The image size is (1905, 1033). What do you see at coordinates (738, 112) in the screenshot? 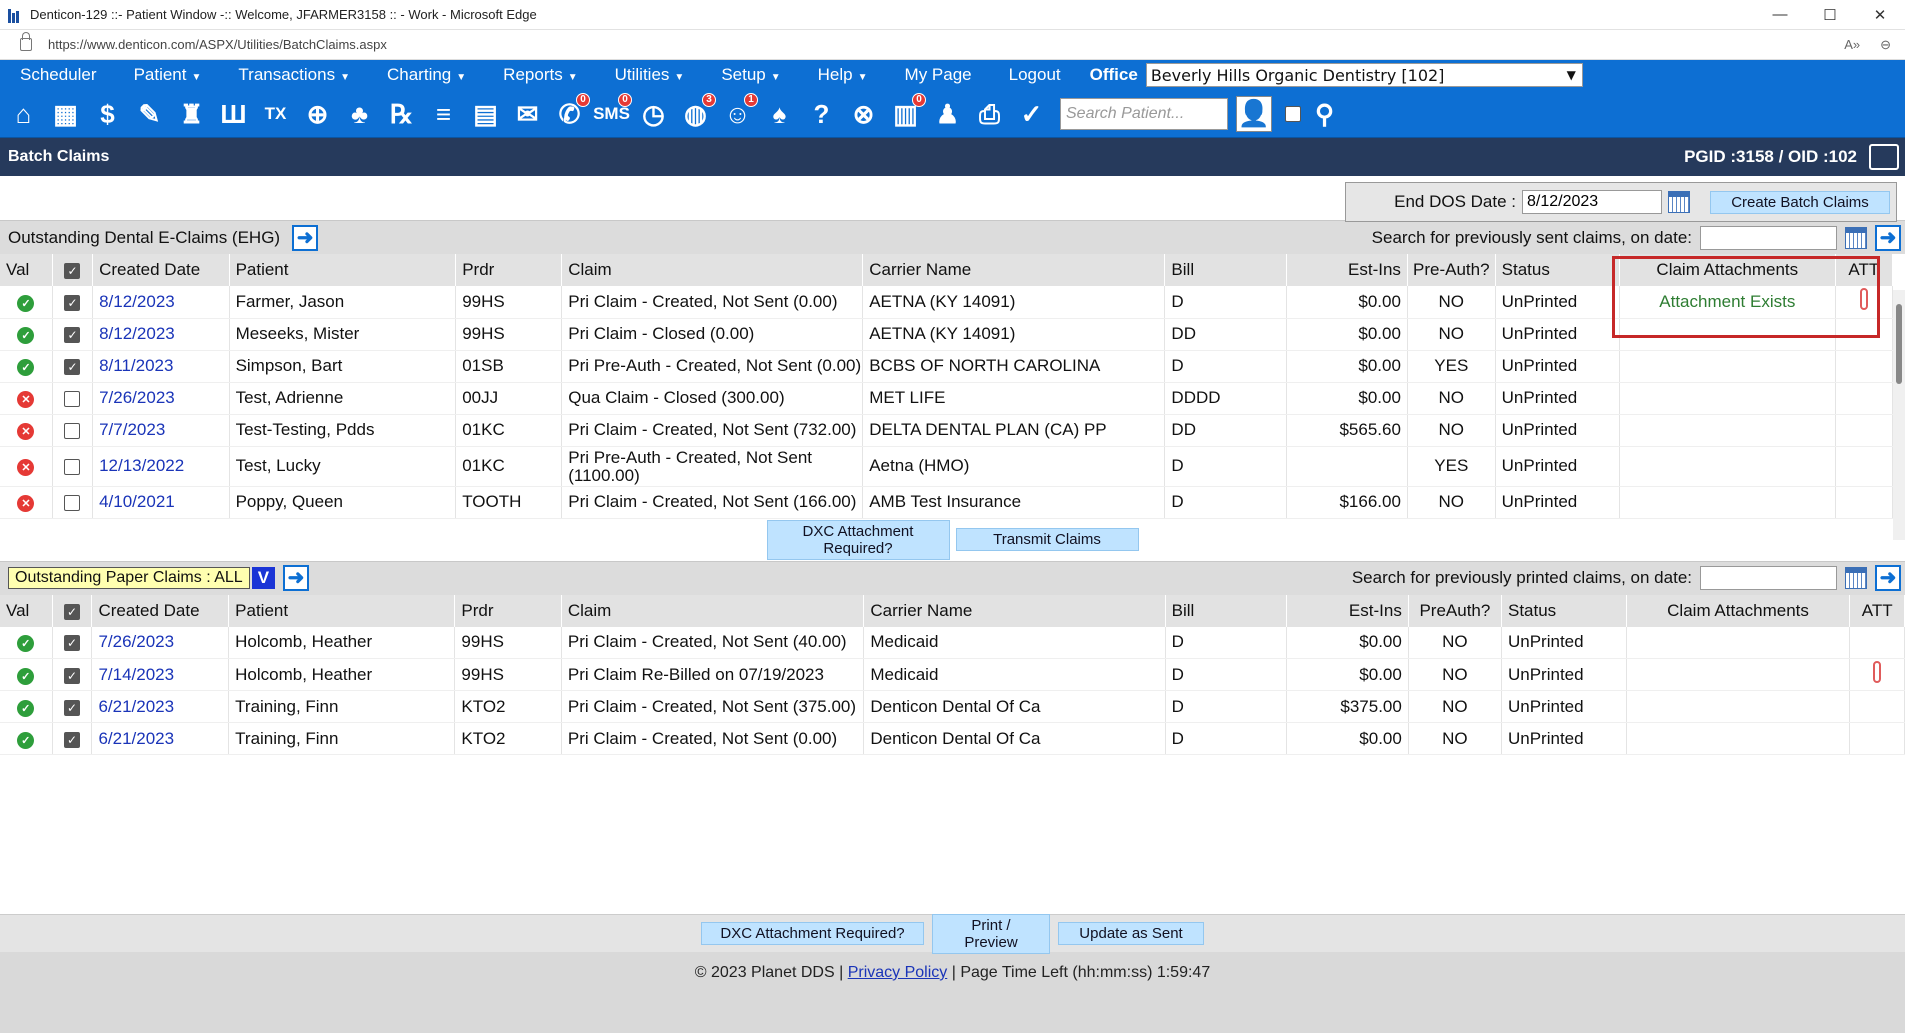
I see `support-icon: ☺ 1` at bounding box center [738, 112].